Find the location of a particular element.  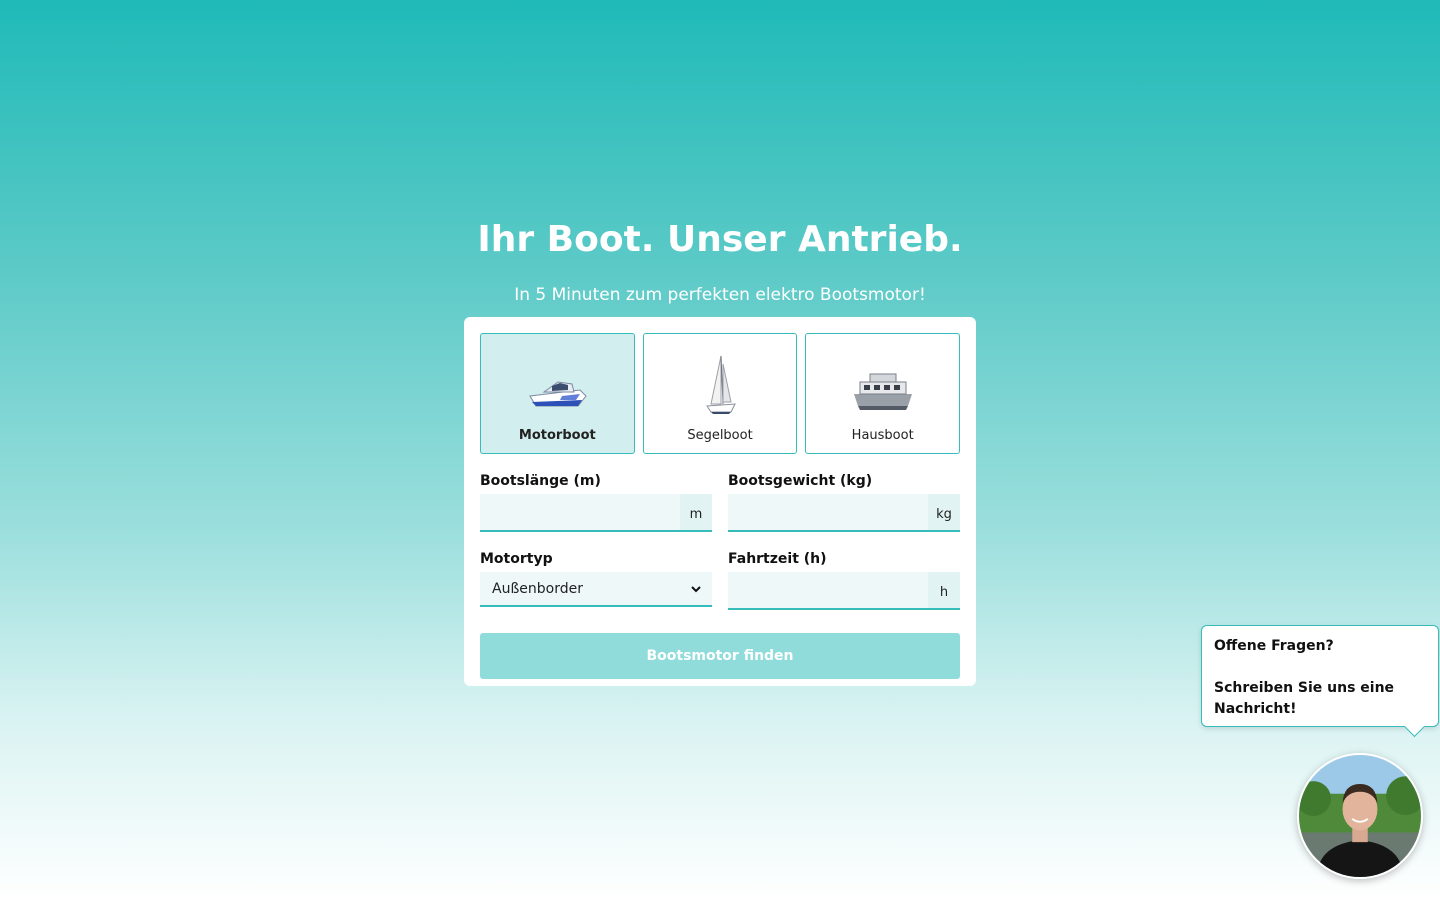

boat-type-hausboot: Hausboot is located at coordinates (883, 393).